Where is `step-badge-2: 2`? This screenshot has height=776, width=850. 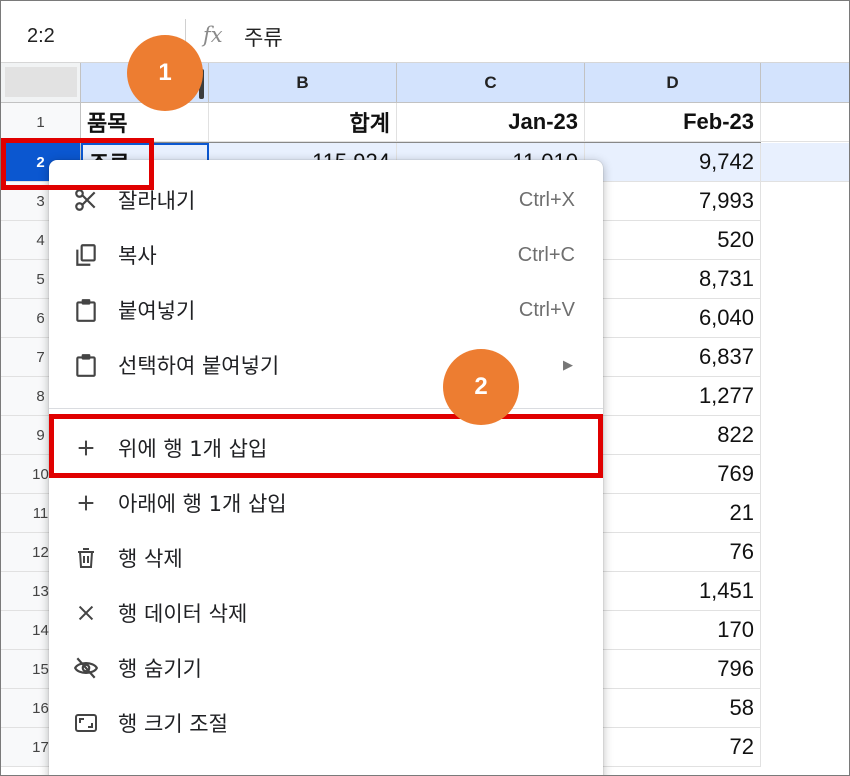
step-badge-2: 2 is located at coordinates (481, 387).